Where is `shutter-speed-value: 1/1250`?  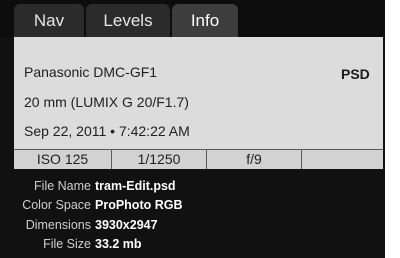 shutter-speed-value: 1/1250 is located at coordinates (159, 159).